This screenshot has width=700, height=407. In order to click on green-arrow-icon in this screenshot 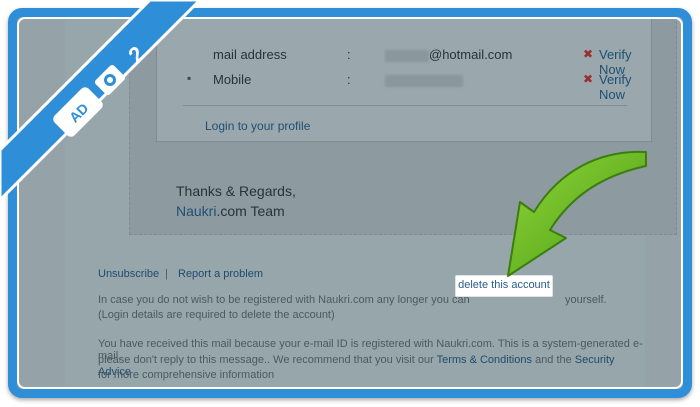, I will do `click(577, 213)`.